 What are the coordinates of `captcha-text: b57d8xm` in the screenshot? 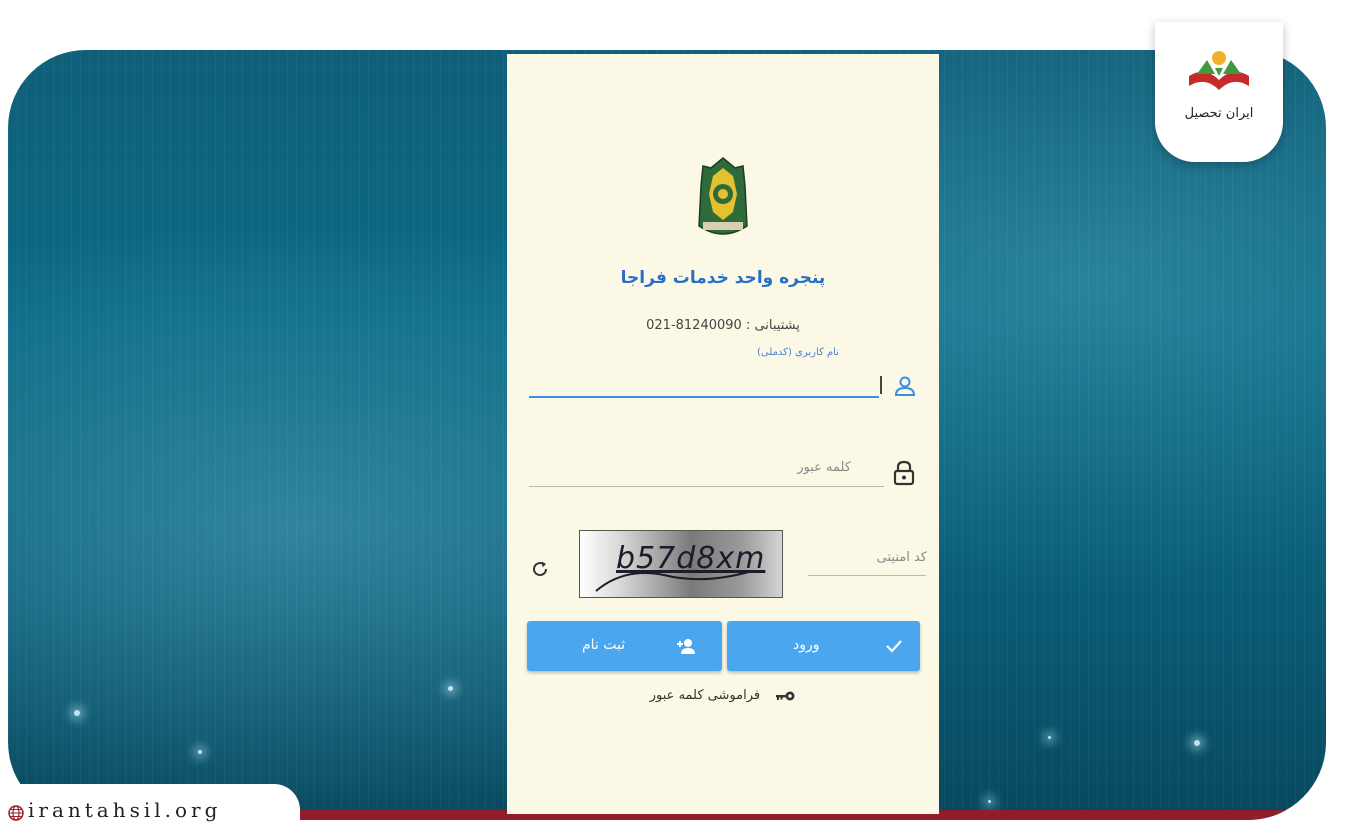 It's located at (691, 558).